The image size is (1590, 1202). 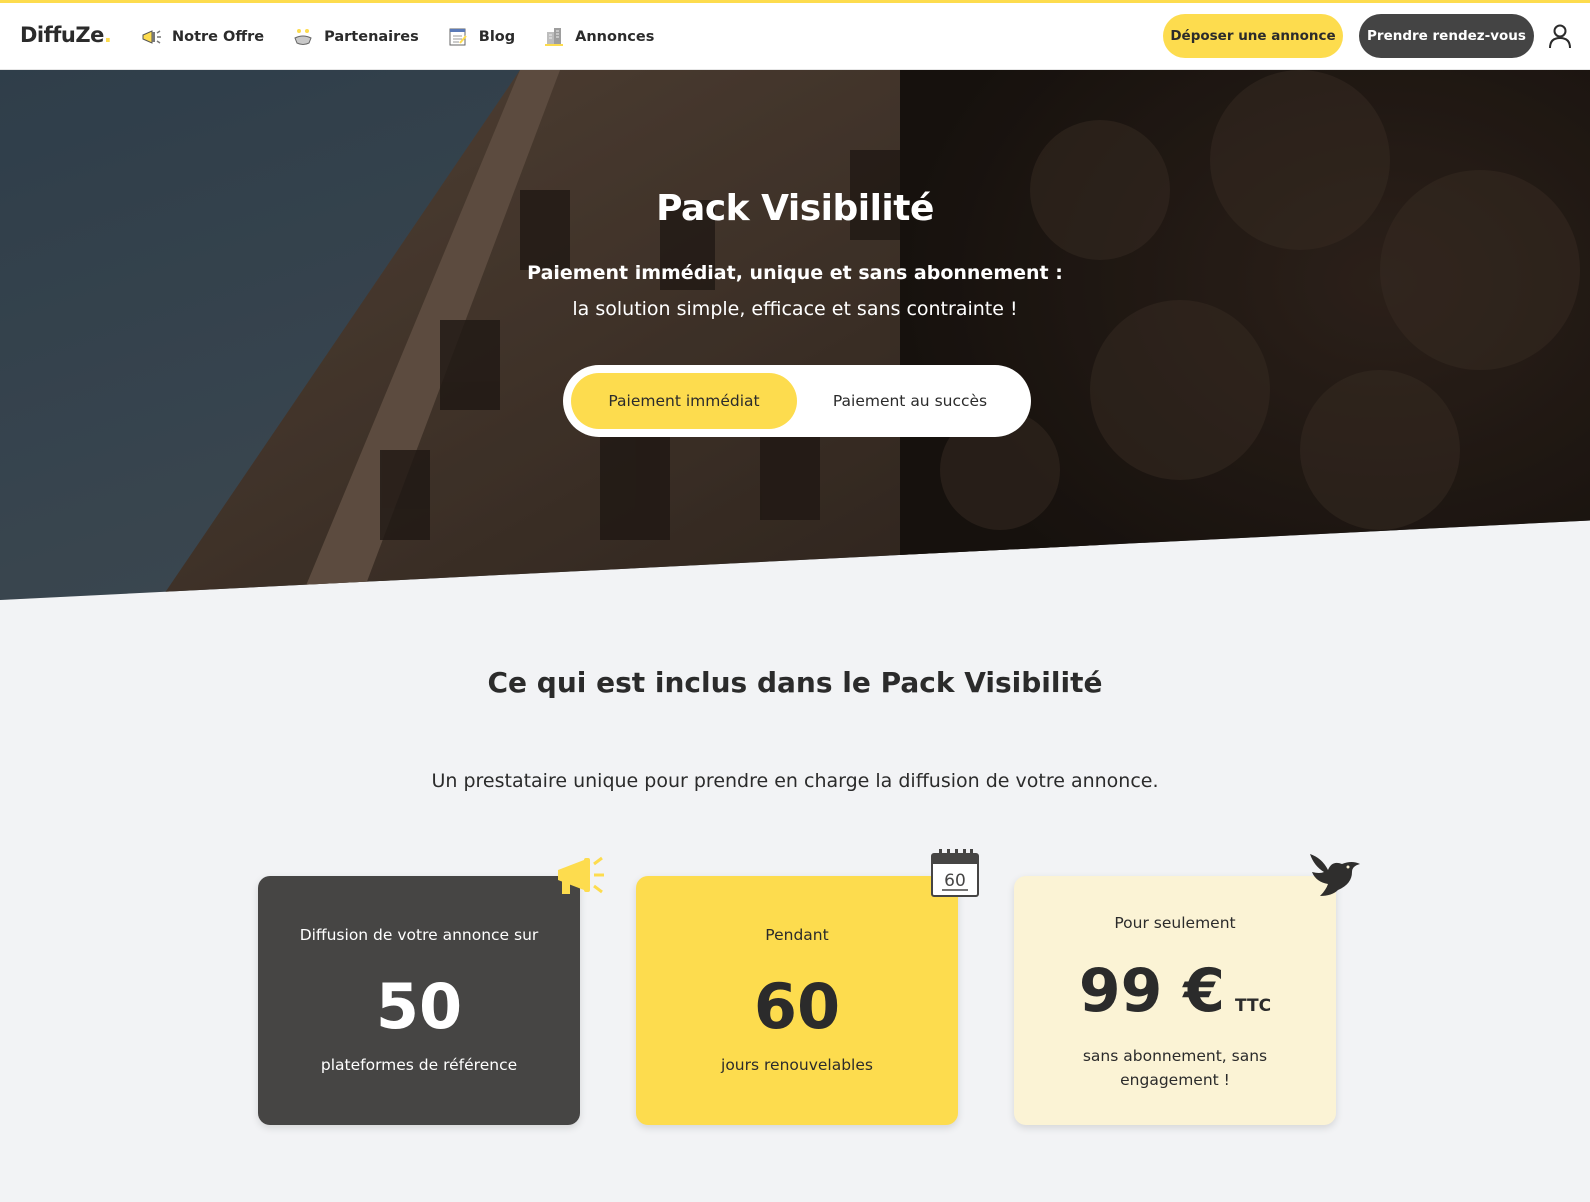 I want to click on toggle-immediate-payment: Paiement immédiat, so click(x=684, y=401).